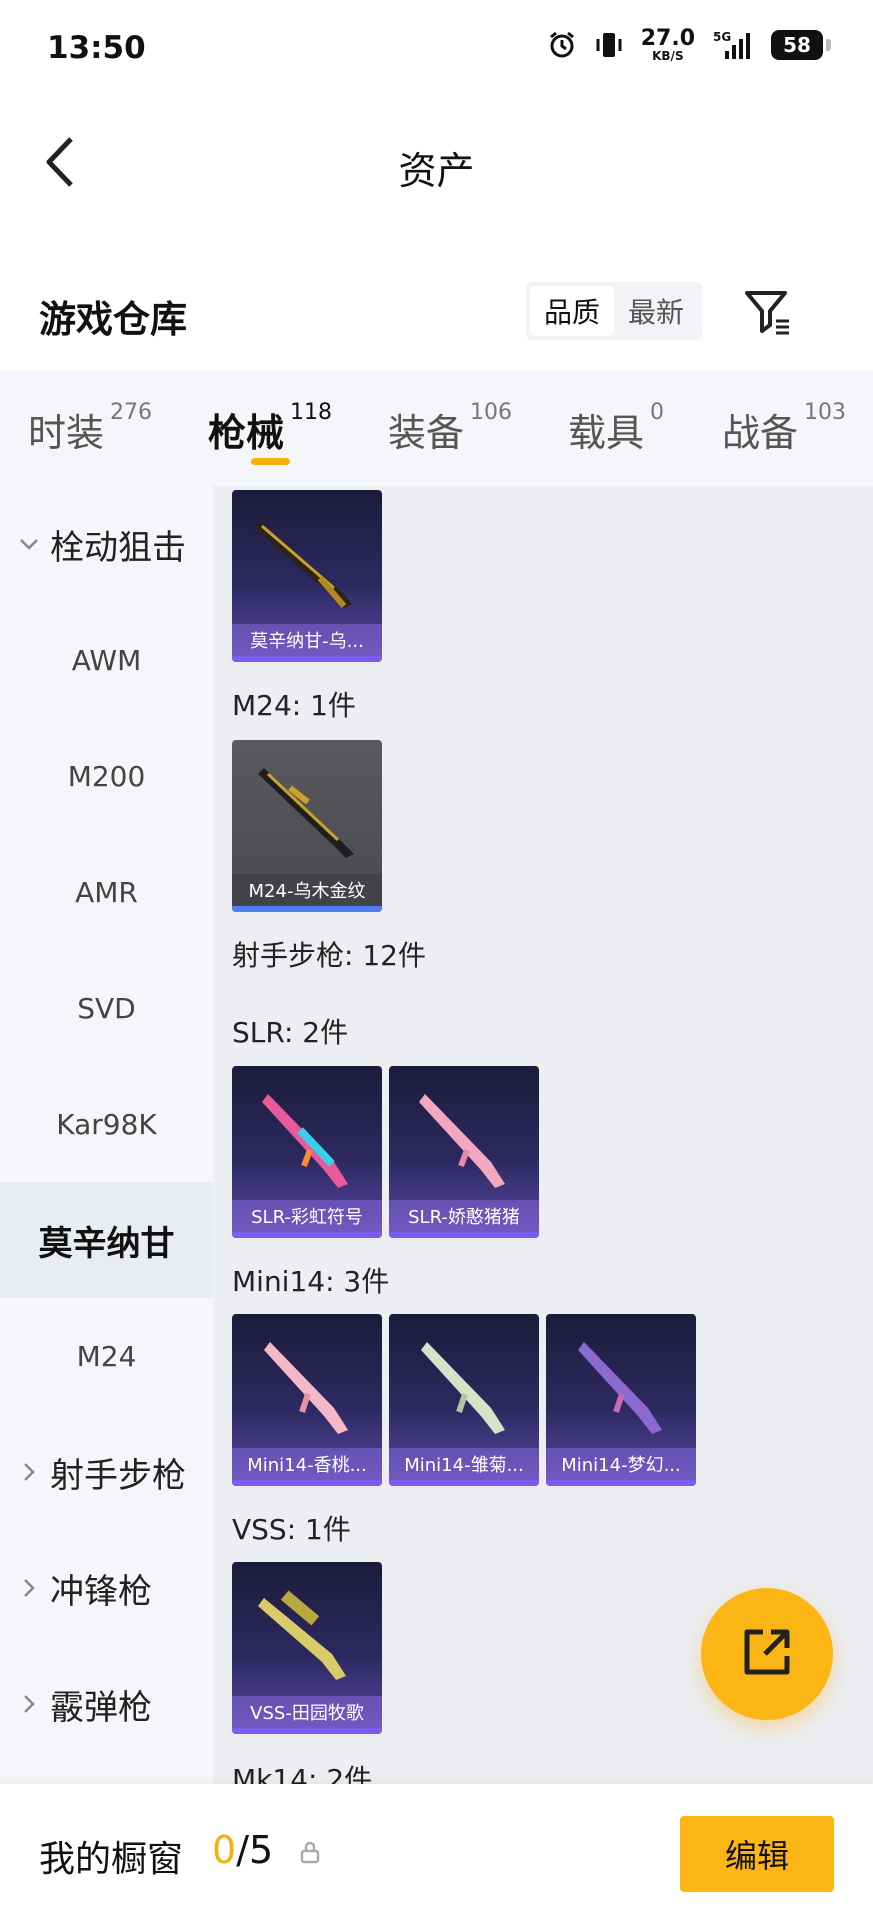 The width and height of the screenshot is (873, 1920). I want to click on sort-toggle: 品质 最新, so click(614, 311).